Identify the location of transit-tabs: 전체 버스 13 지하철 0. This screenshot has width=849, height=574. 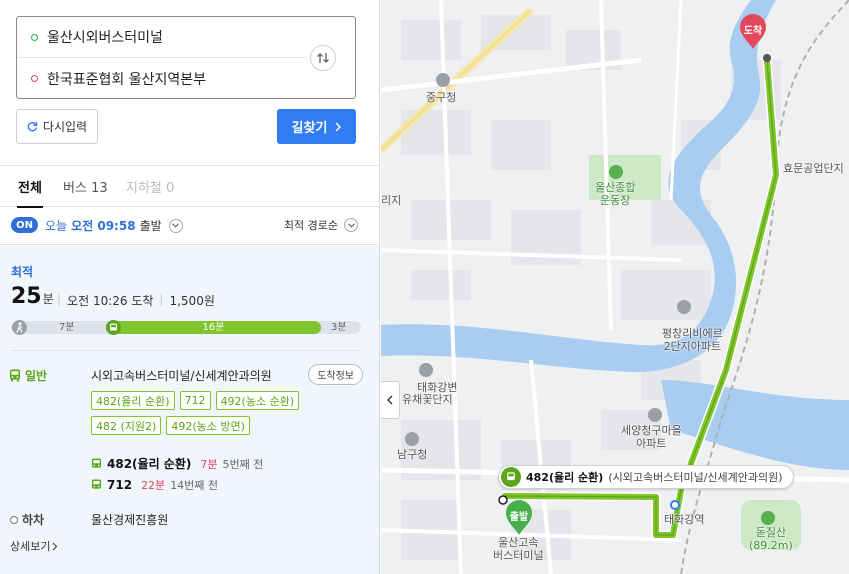
(189, 186).